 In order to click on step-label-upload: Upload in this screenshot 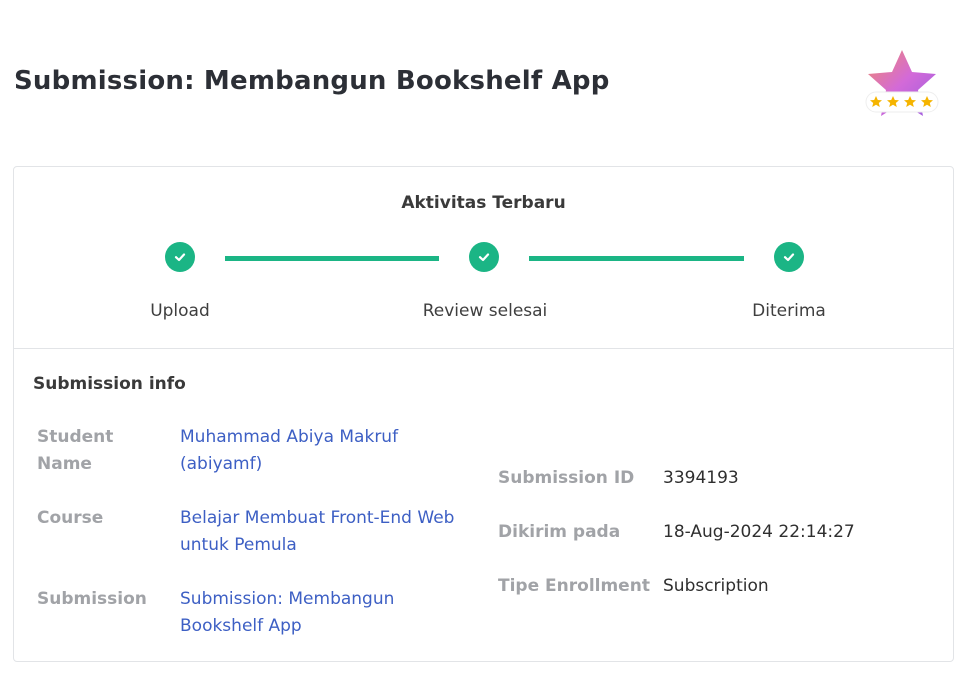, I will do `click(180, 311)`.